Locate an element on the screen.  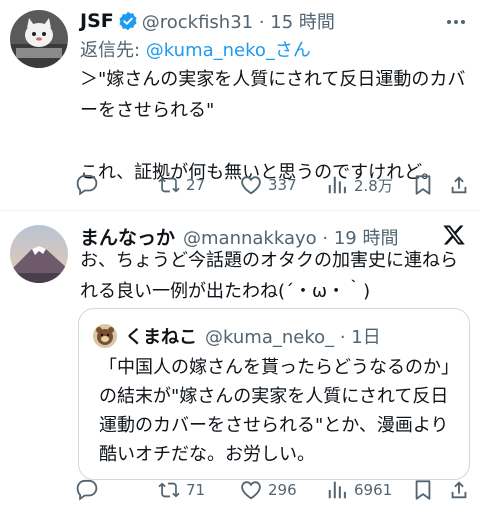
author-name: JSF is located at coordinates (97, 21).